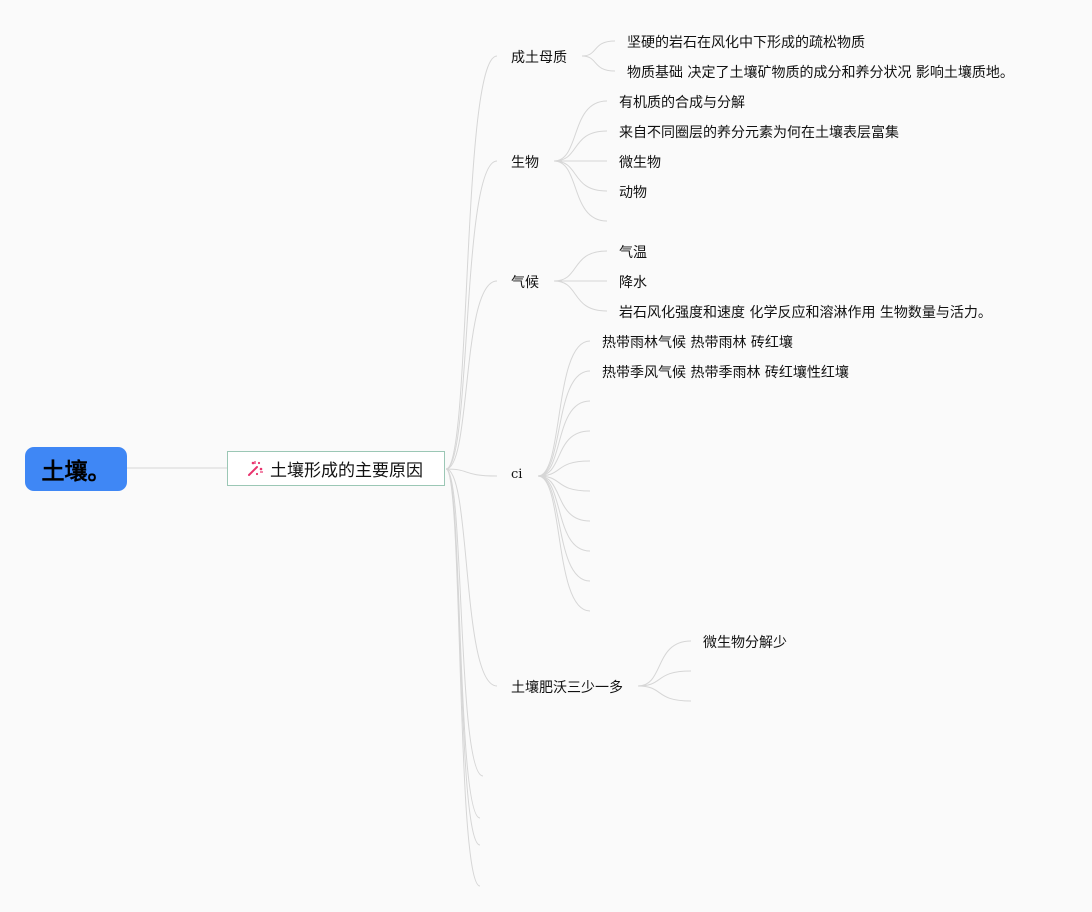  Describe the element at coordinates (633, 192) in the screenshot. I see `leaf-node: 动物` at that location.